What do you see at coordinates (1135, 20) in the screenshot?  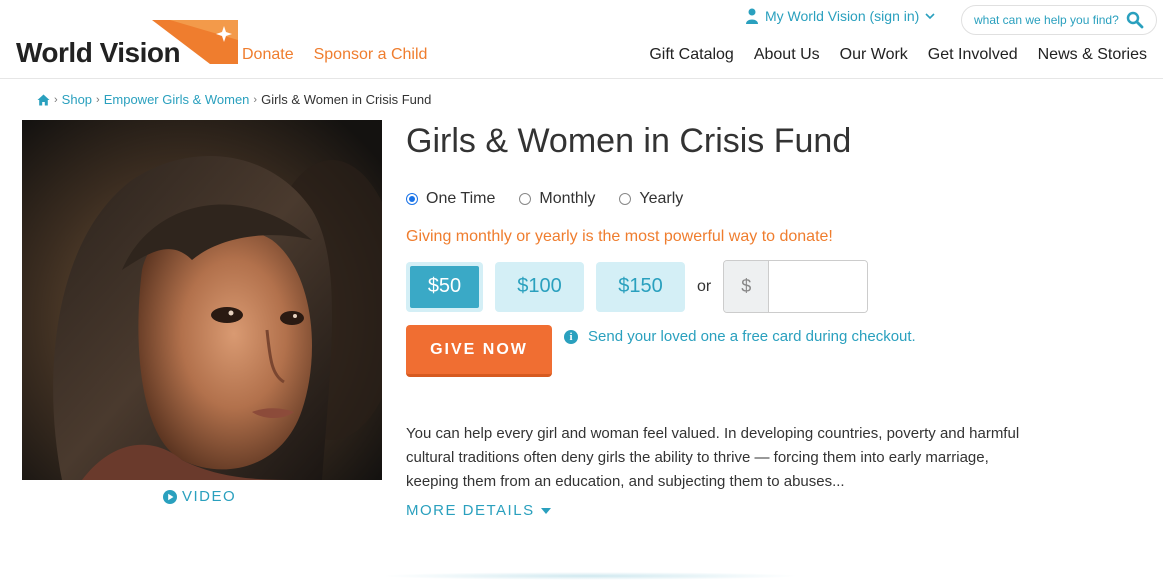 I see `search-icon` at bounding box center [1135, 20].